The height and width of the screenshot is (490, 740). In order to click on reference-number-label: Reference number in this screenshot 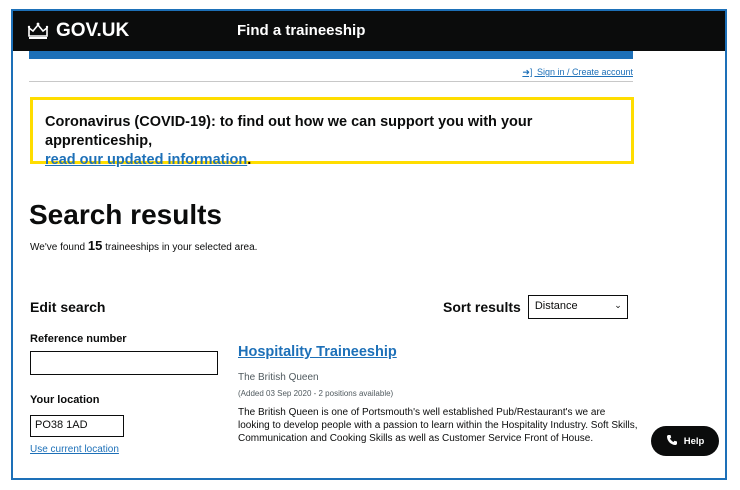, I will do `click(78, 339)`.